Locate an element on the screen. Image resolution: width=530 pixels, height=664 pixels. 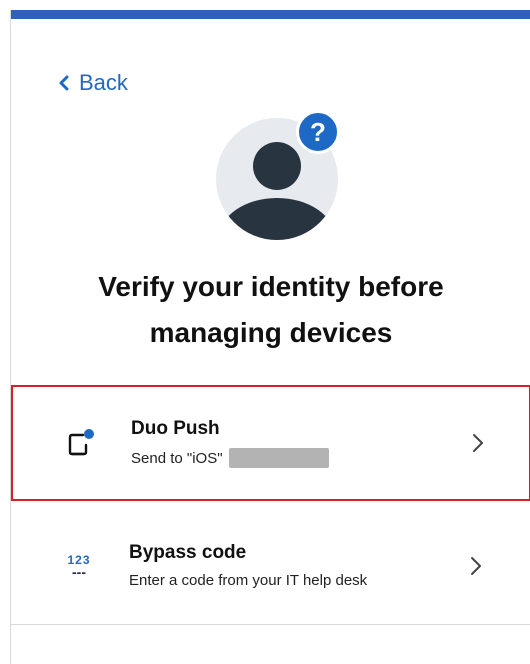
option-subtitle-text: Enter a code from your IT help desk is located at coordinates (248, 580).